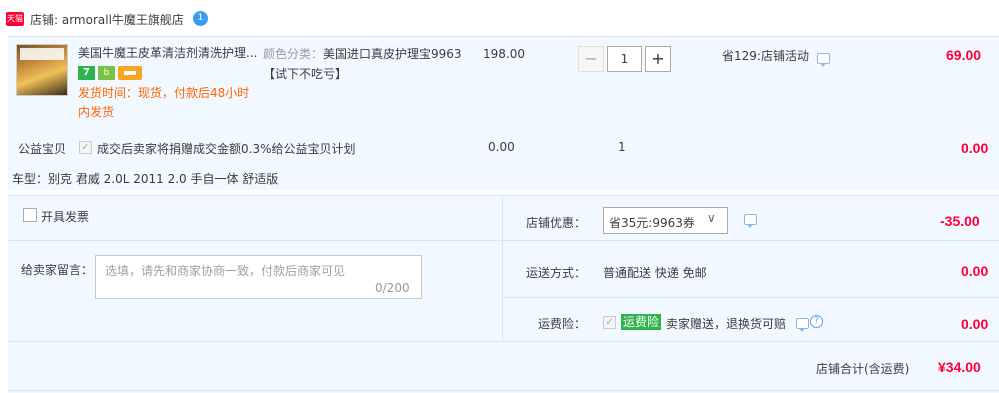 The height and width of the screenshot is (393, 999). What do you see at coordinates (501, 147) in the screenshot?
I see `charity-price: 0.00` at bounding box center [501, 147].